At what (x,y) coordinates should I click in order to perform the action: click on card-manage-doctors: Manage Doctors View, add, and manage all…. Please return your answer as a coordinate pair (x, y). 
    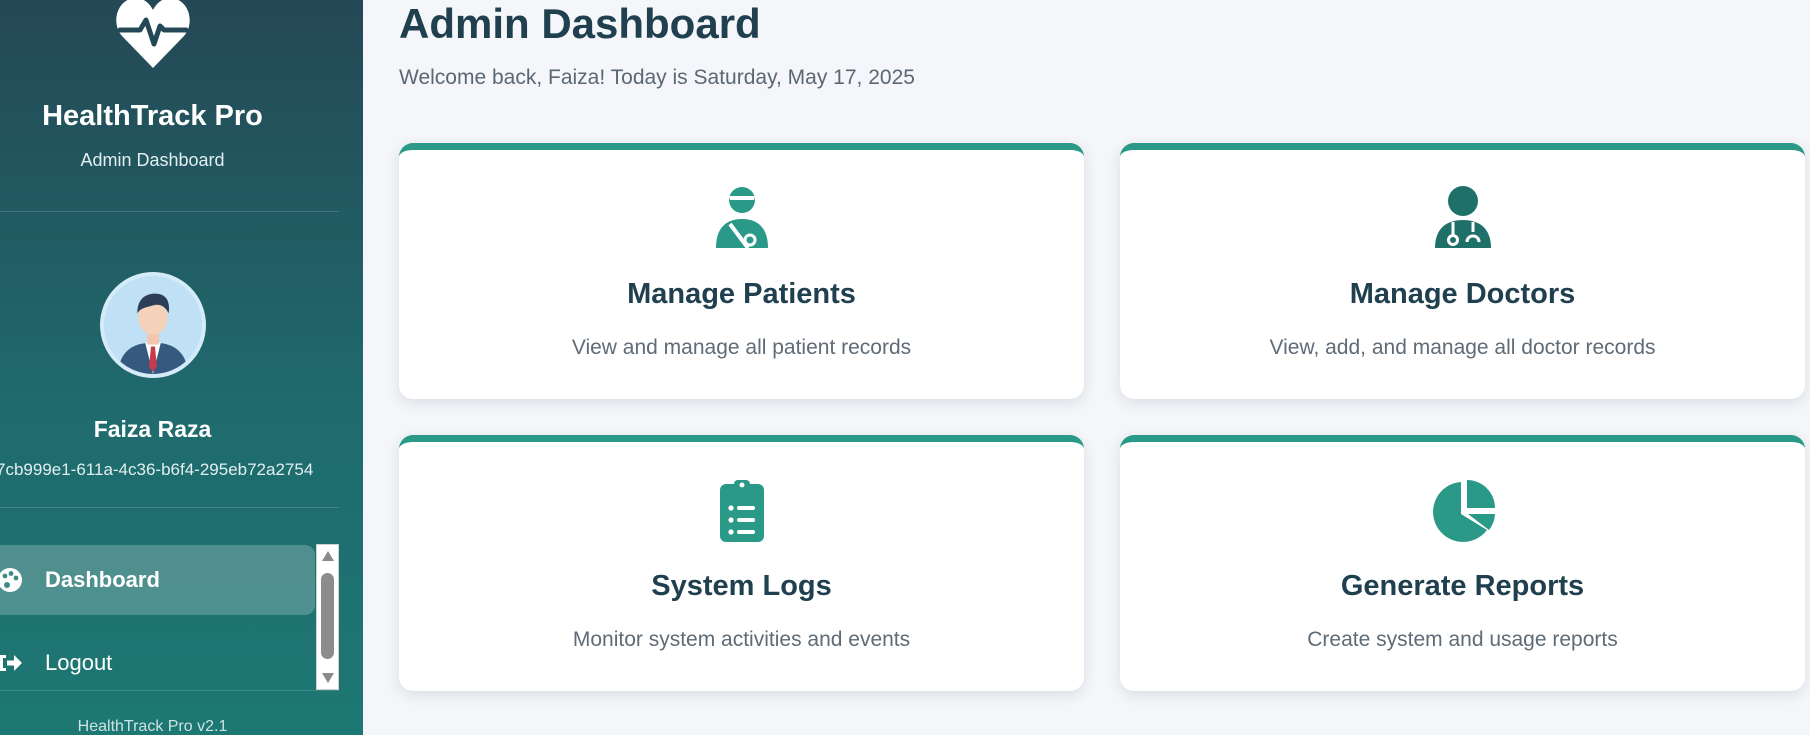
    Looking at the image, I should click on (1462, 271).